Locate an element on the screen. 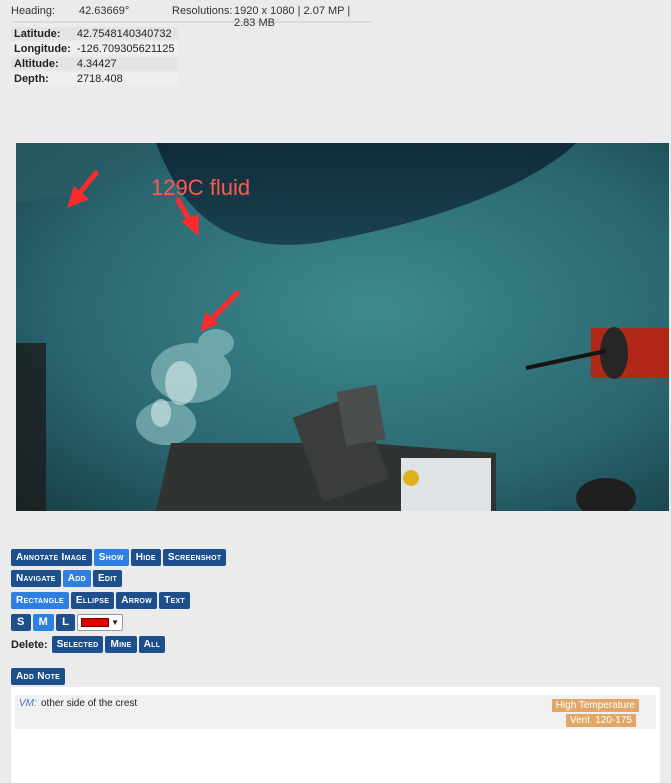  resolutions-label: Resolutions: is located at coordinates (202, 11).